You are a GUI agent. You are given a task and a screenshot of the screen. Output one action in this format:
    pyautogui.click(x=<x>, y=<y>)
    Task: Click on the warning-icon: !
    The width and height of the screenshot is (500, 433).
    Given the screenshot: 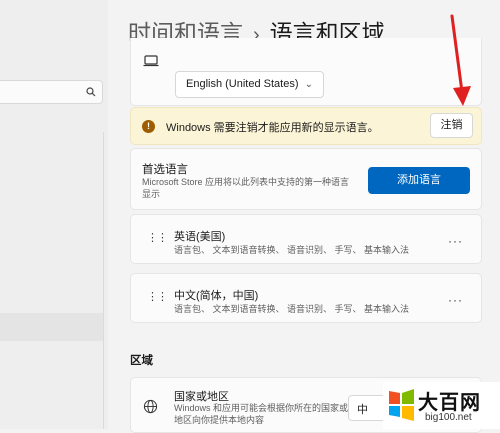 What is the action you would take?
    pyautogui.click(x=148, y=126)
    